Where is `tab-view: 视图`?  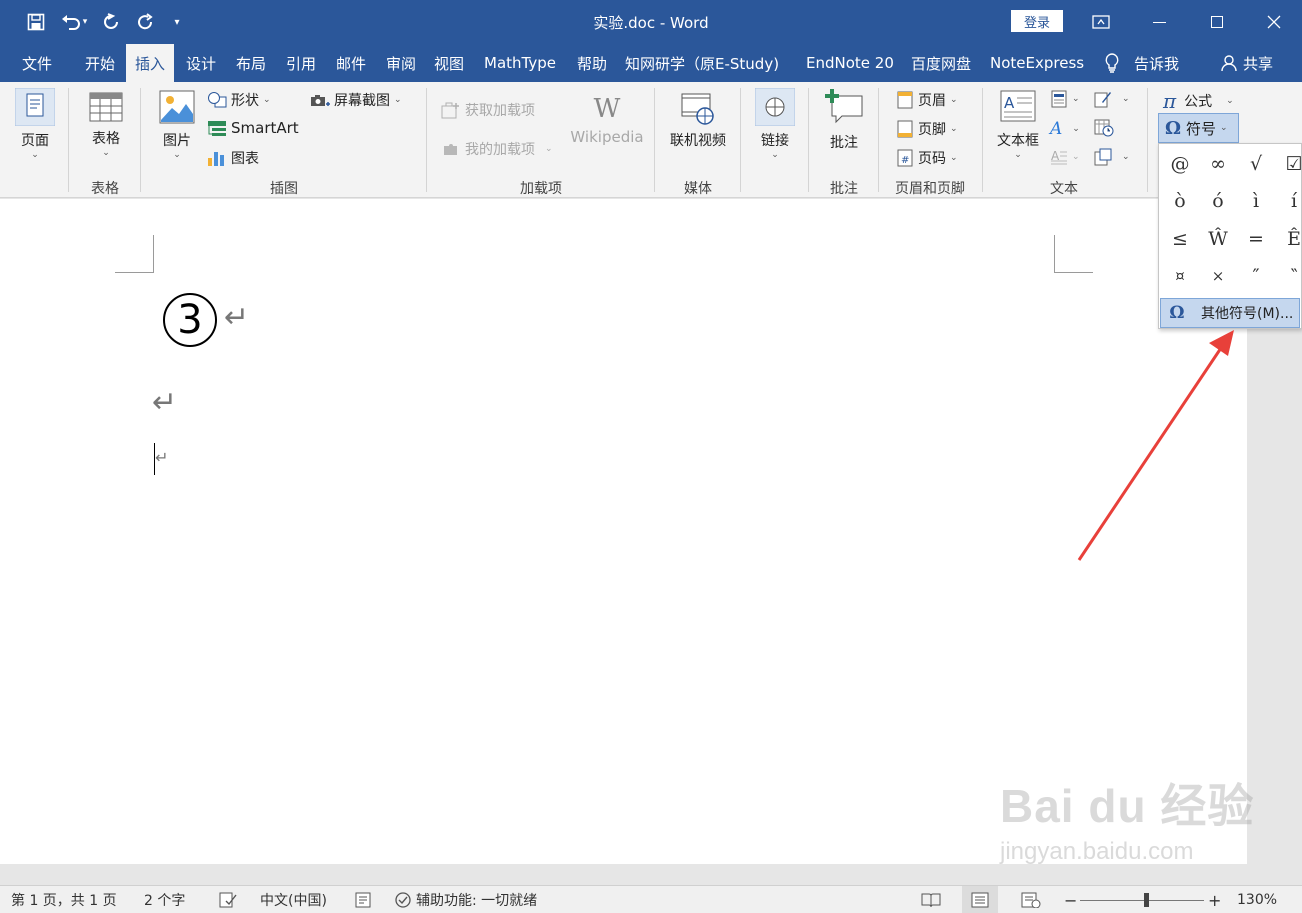
tab-view: 视图 is located at coordinates (449, 63).